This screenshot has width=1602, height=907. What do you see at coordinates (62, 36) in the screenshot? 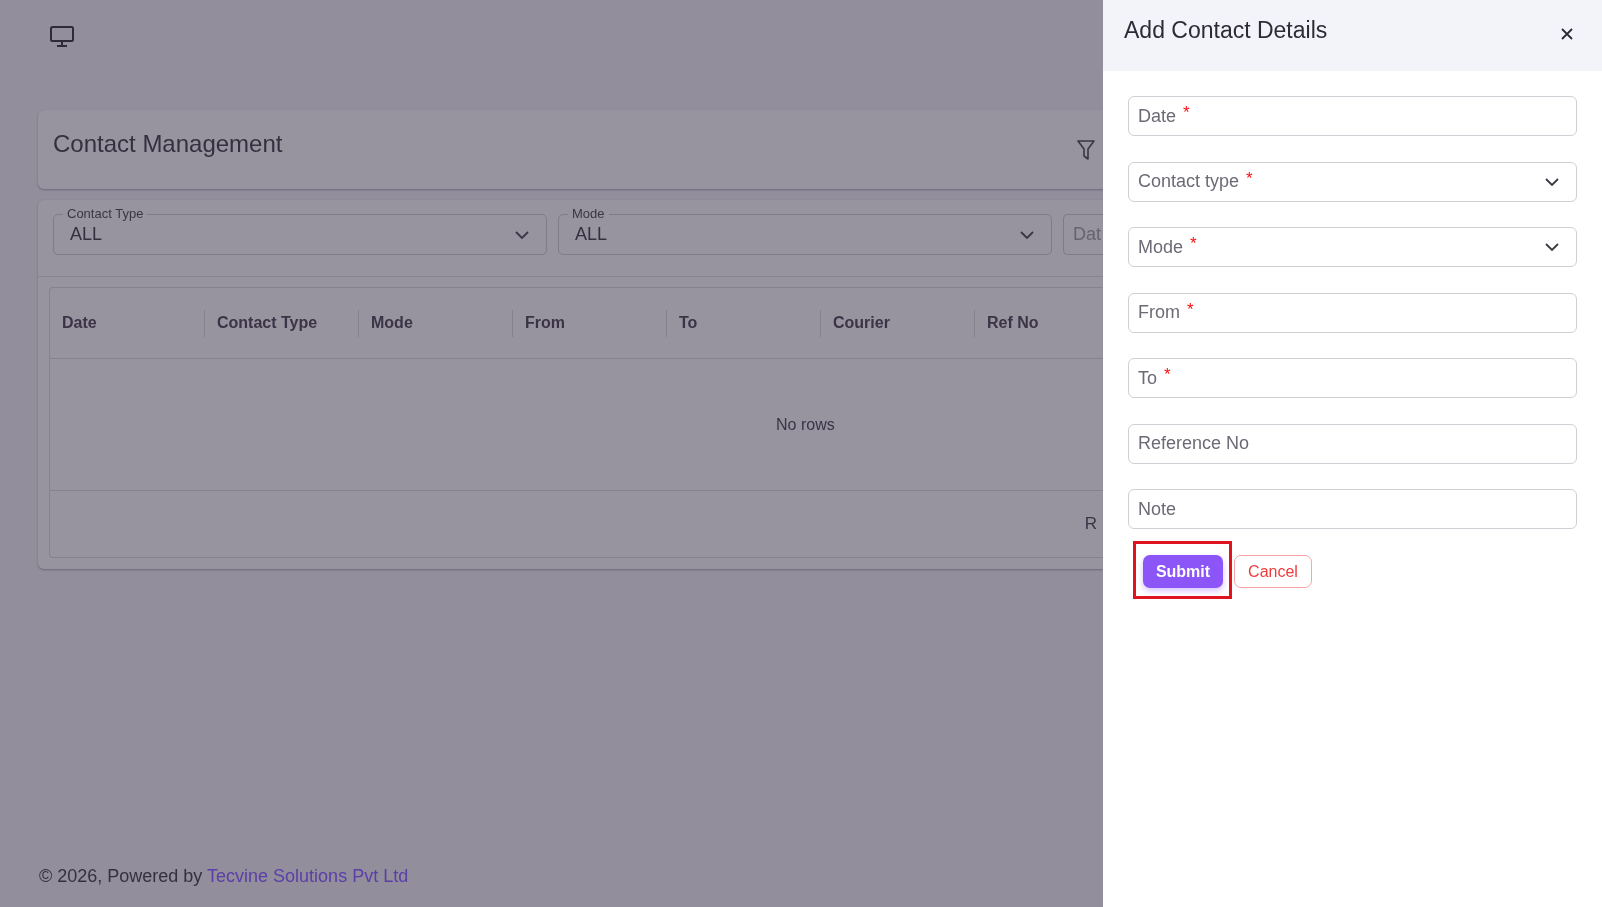
I see `monitor-icon` at bounding box center [62, 36].